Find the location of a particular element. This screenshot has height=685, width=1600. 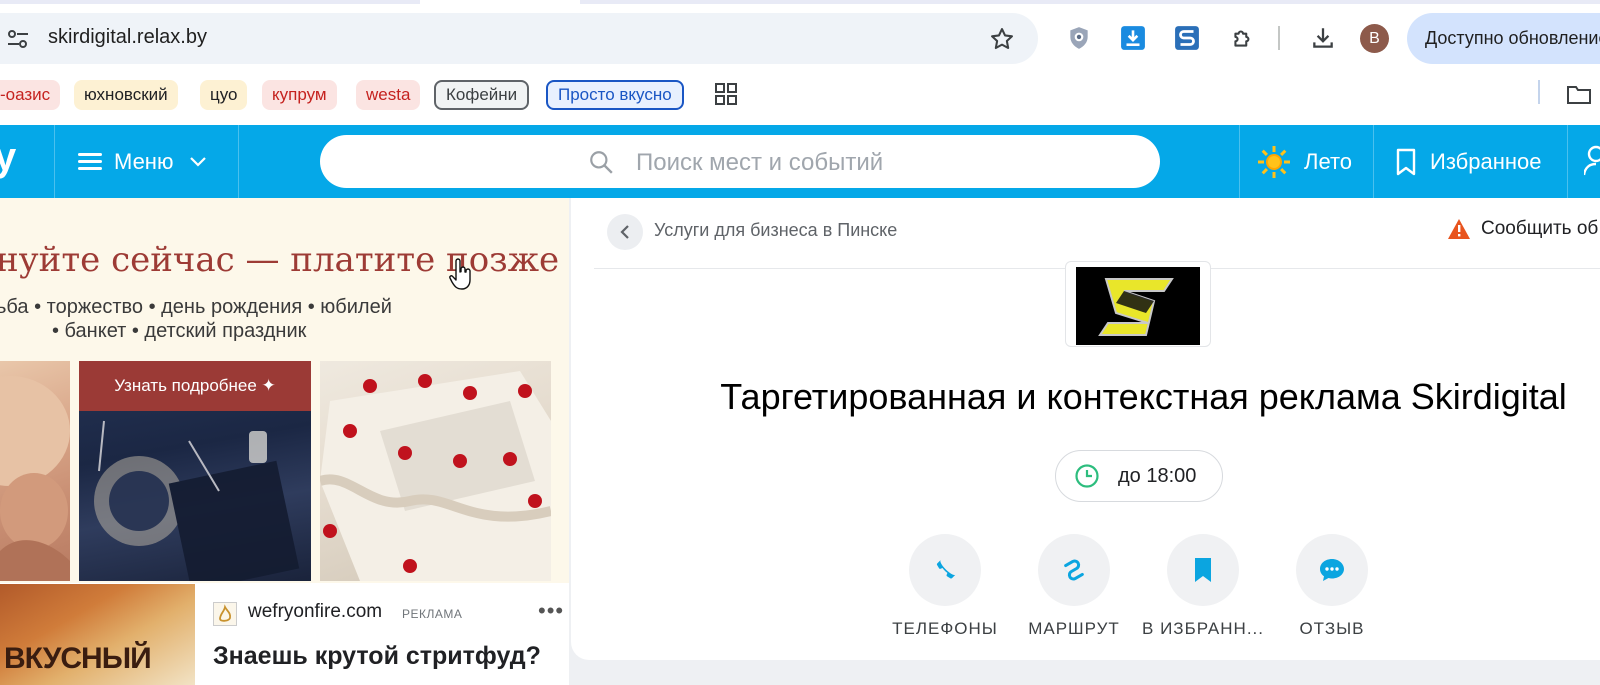

ad-photo-table: Узнать подробнее ✦ is located at coordinates (195, 471).